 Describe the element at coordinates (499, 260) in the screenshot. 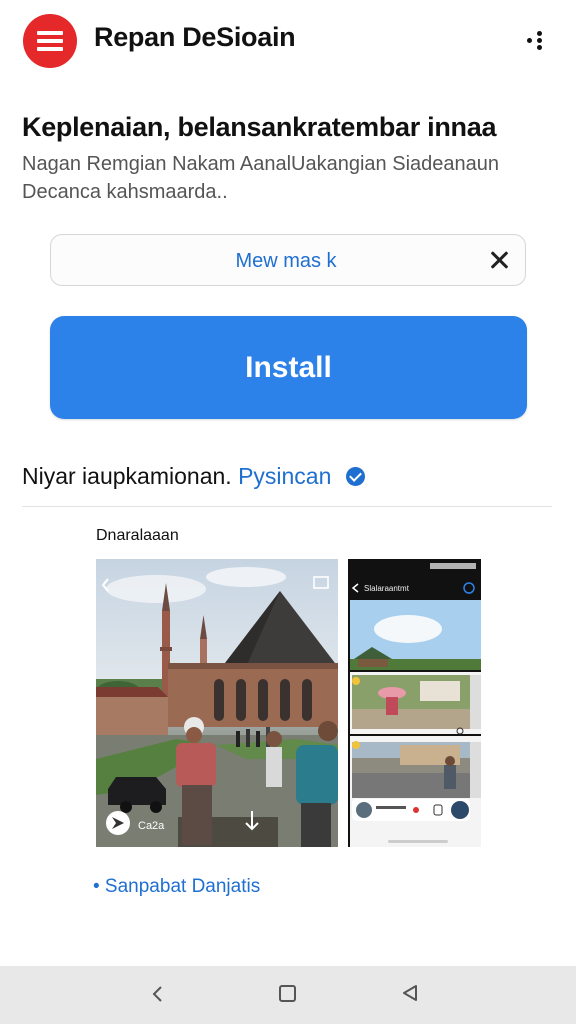

I see `close-icon` at that location.